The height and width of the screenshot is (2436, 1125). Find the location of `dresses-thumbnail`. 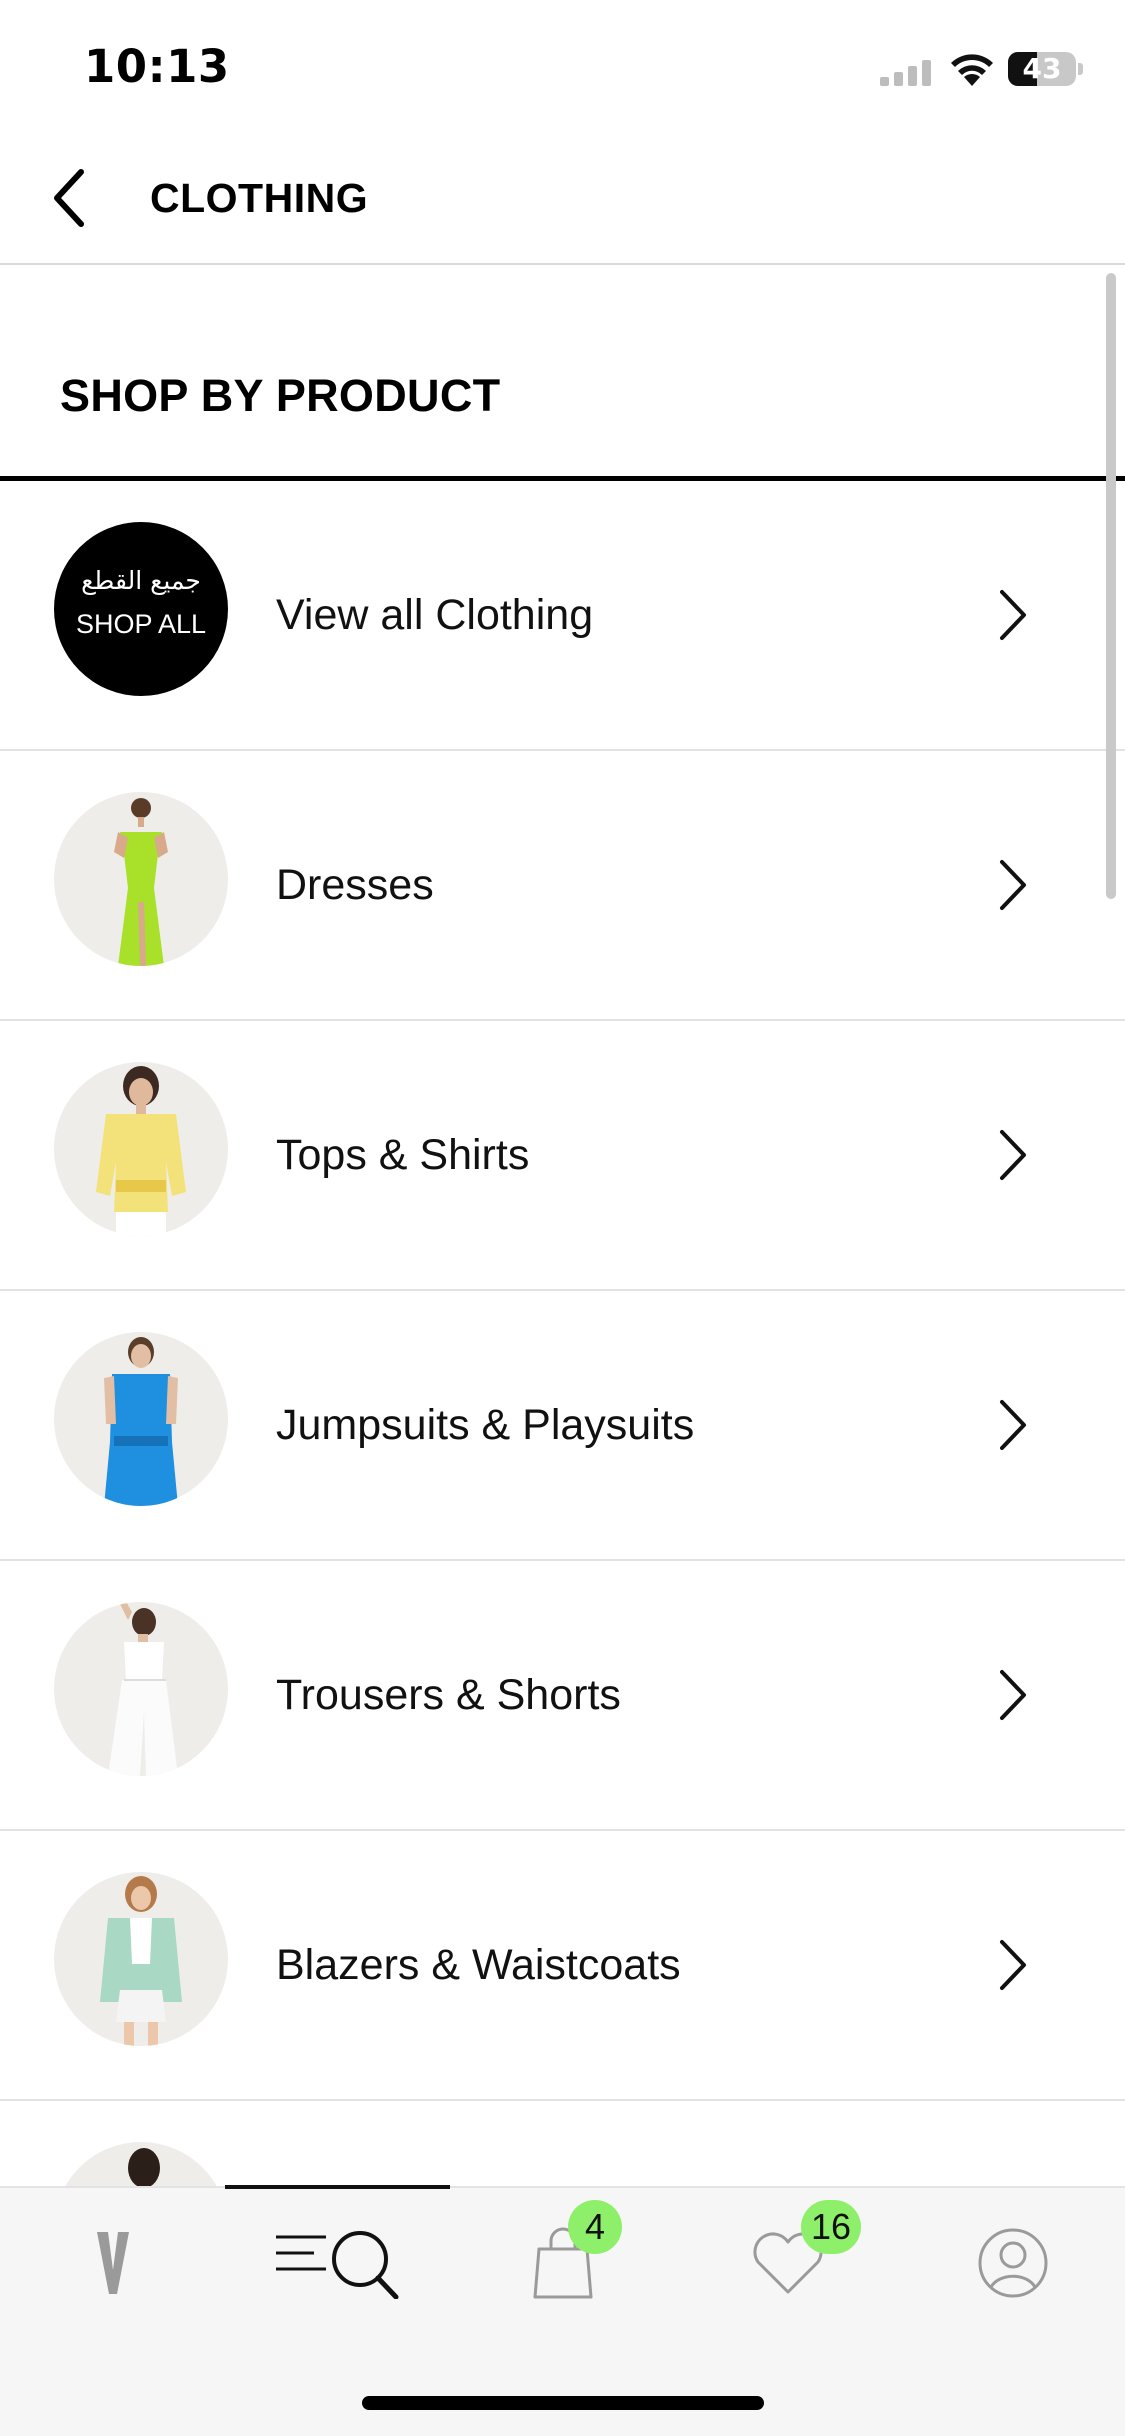

dresses-thumbnail is located at coordinates (141, 879).